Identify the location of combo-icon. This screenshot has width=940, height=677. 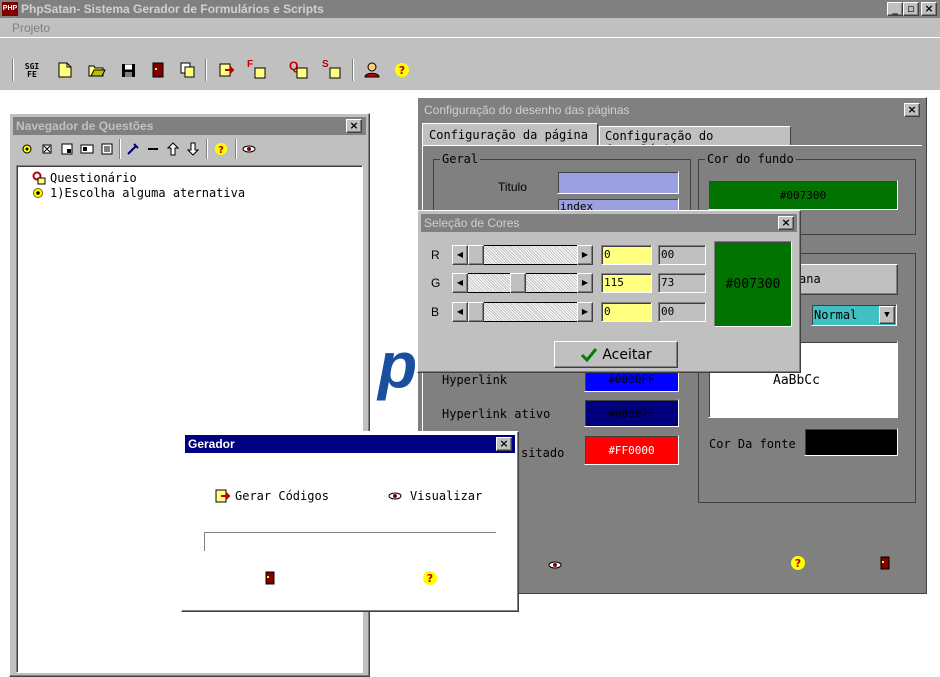
(67, 149).